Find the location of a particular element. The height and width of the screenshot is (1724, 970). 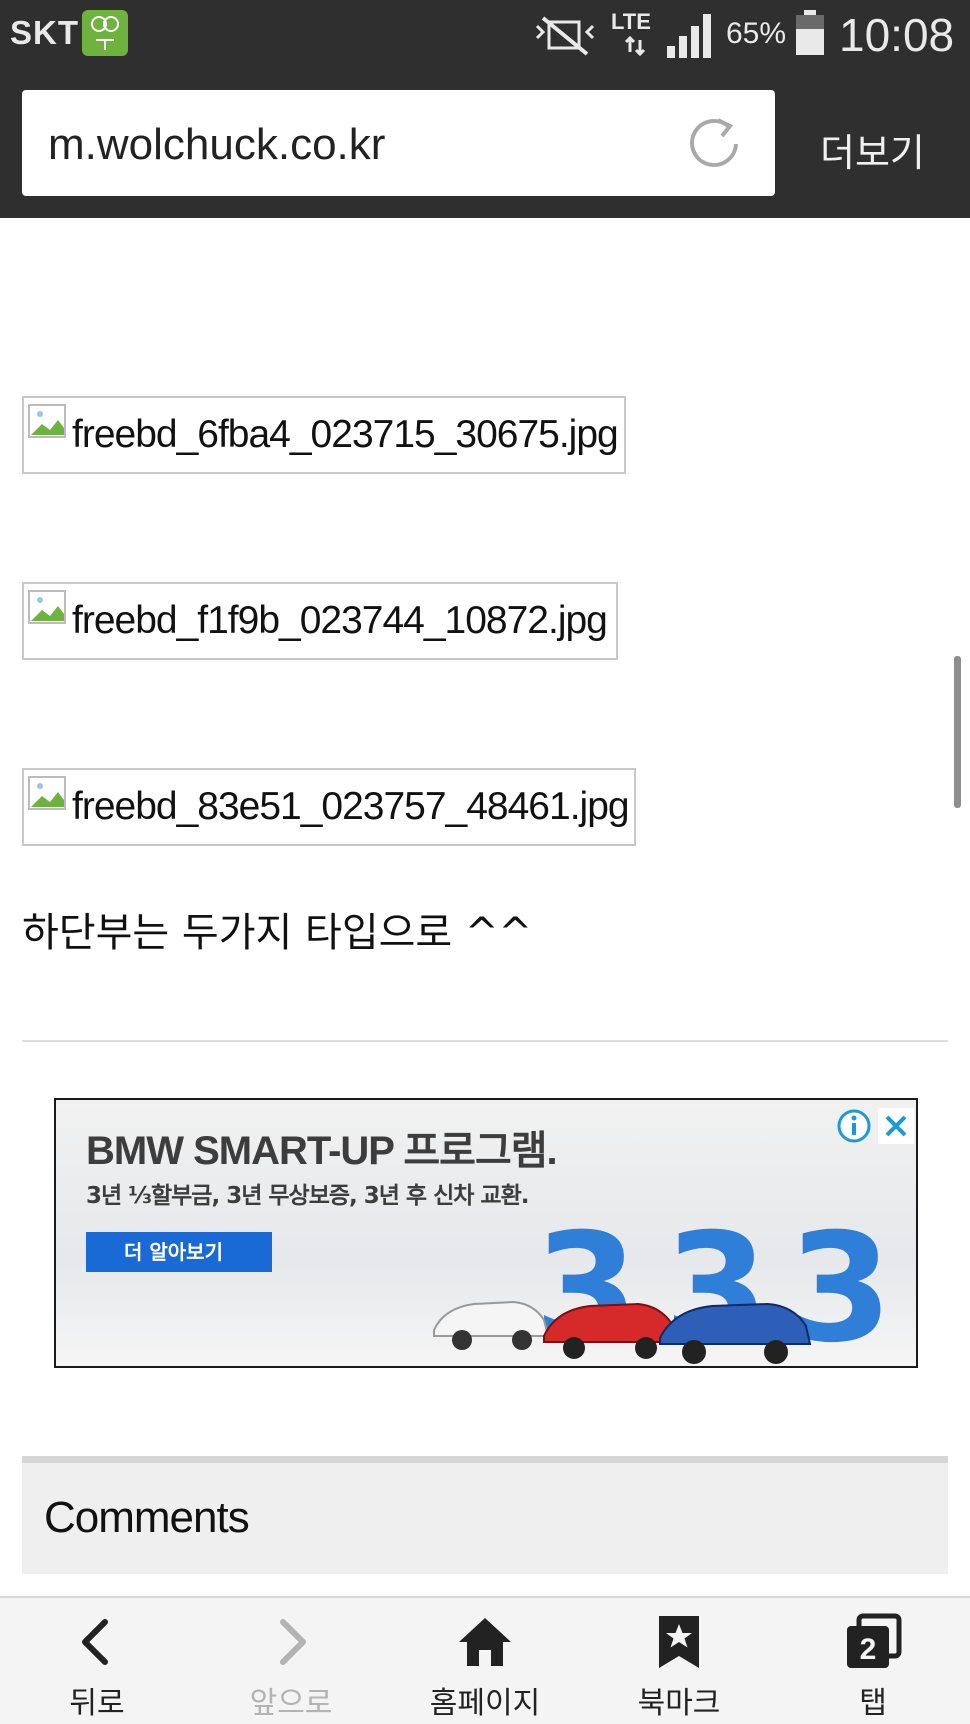

nav-tabs-label: 탭 is located at coordinates (873, 1703).